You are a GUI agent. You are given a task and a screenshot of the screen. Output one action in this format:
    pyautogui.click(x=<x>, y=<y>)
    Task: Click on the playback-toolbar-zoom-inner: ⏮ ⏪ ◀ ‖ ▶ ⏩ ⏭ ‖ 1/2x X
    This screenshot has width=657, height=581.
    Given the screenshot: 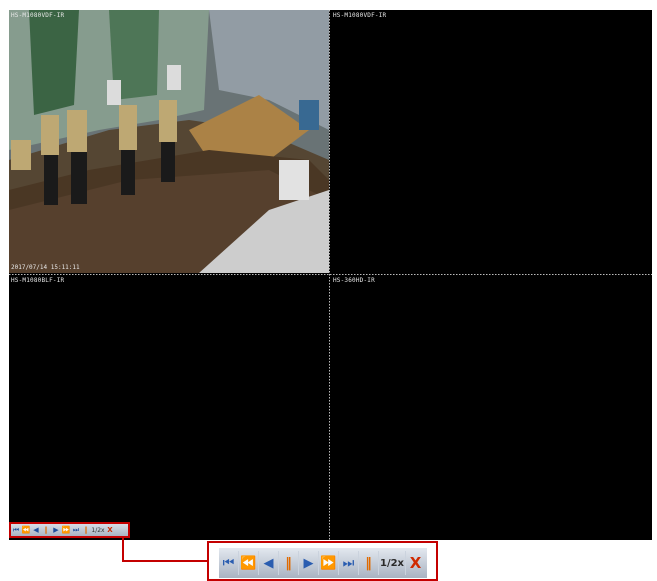 What is the action you would take?
    pyautogui.click(x=323, y=563)
    